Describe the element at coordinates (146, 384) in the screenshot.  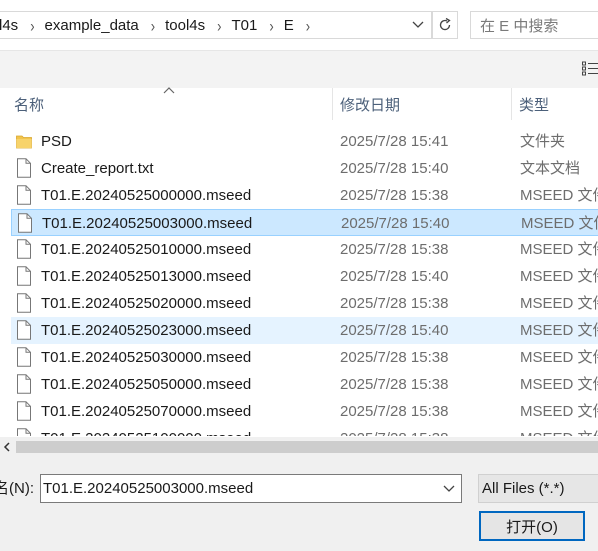
I see `file-name: T01.E.20240525050000.mseed` at that location.